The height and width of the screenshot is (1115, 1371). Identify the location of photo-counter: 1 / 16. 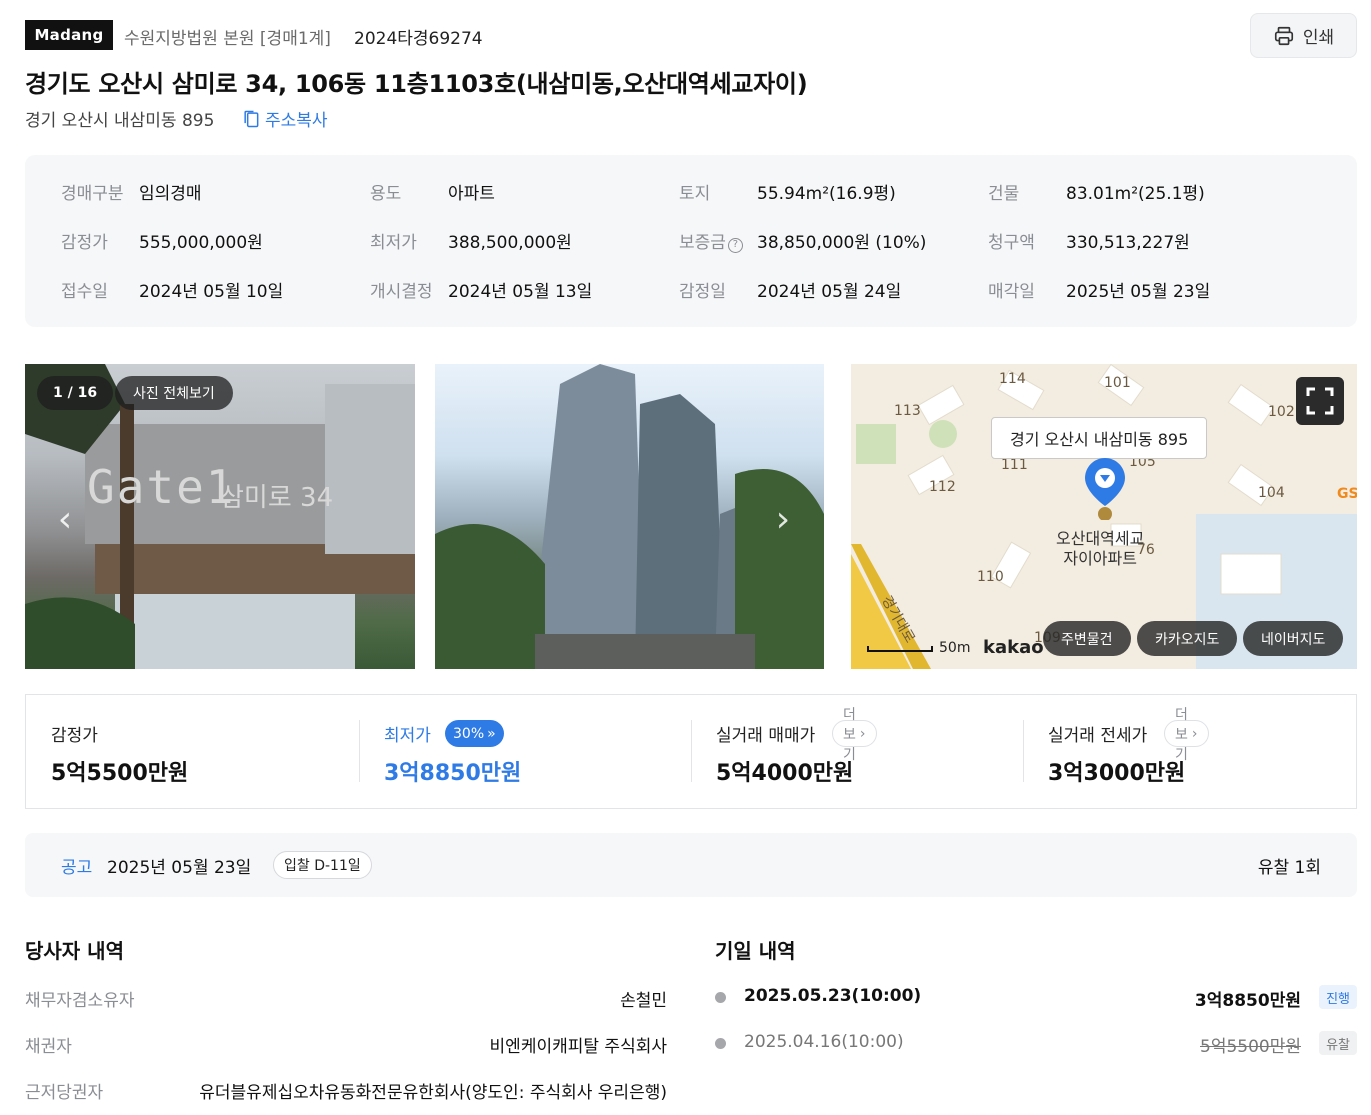
(75, 393).